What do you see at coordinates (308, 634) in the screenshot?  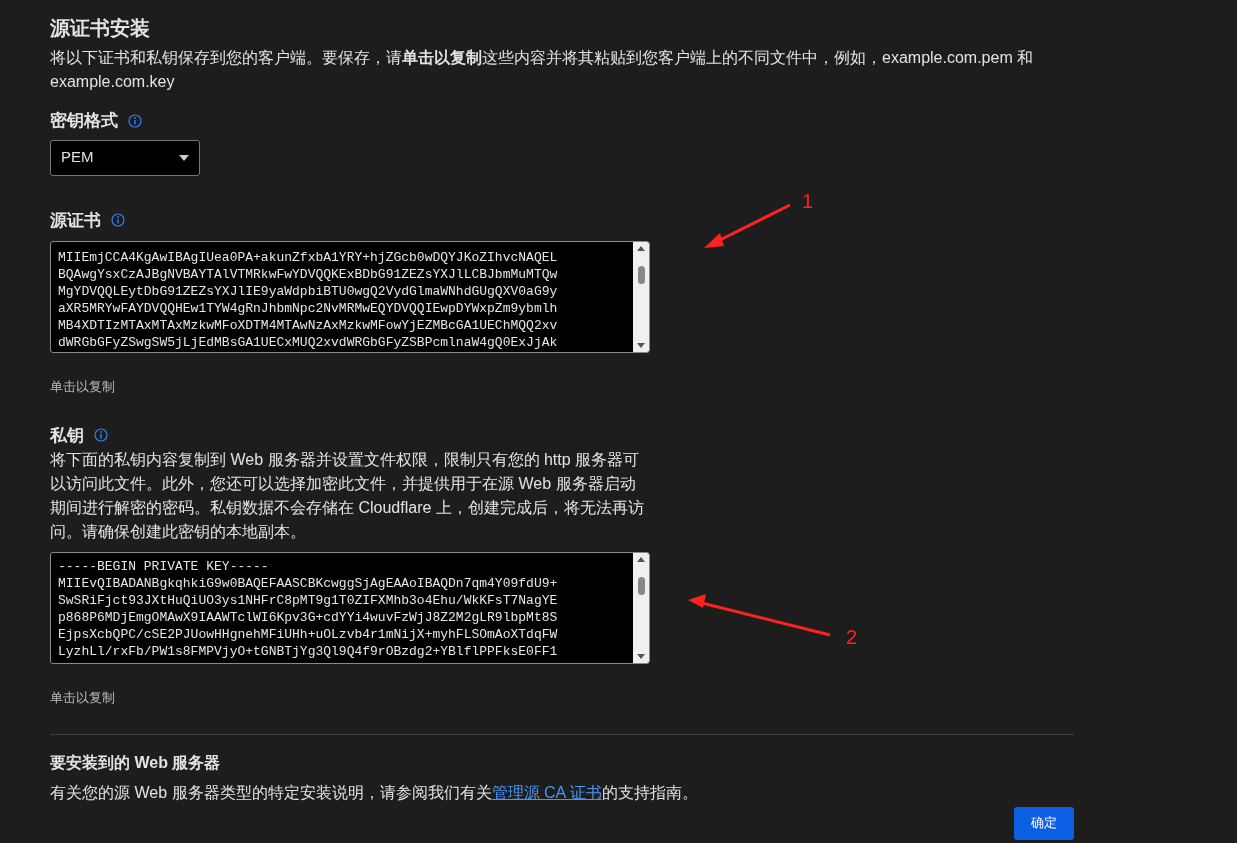 I see `code-line: EjpsXcbQPC/cSE2PJUowHHgnehMFiUHh+uOLzvb4r1mNijX+myhFLSOmAoXTdqFW` at bounding box center [308, 634].